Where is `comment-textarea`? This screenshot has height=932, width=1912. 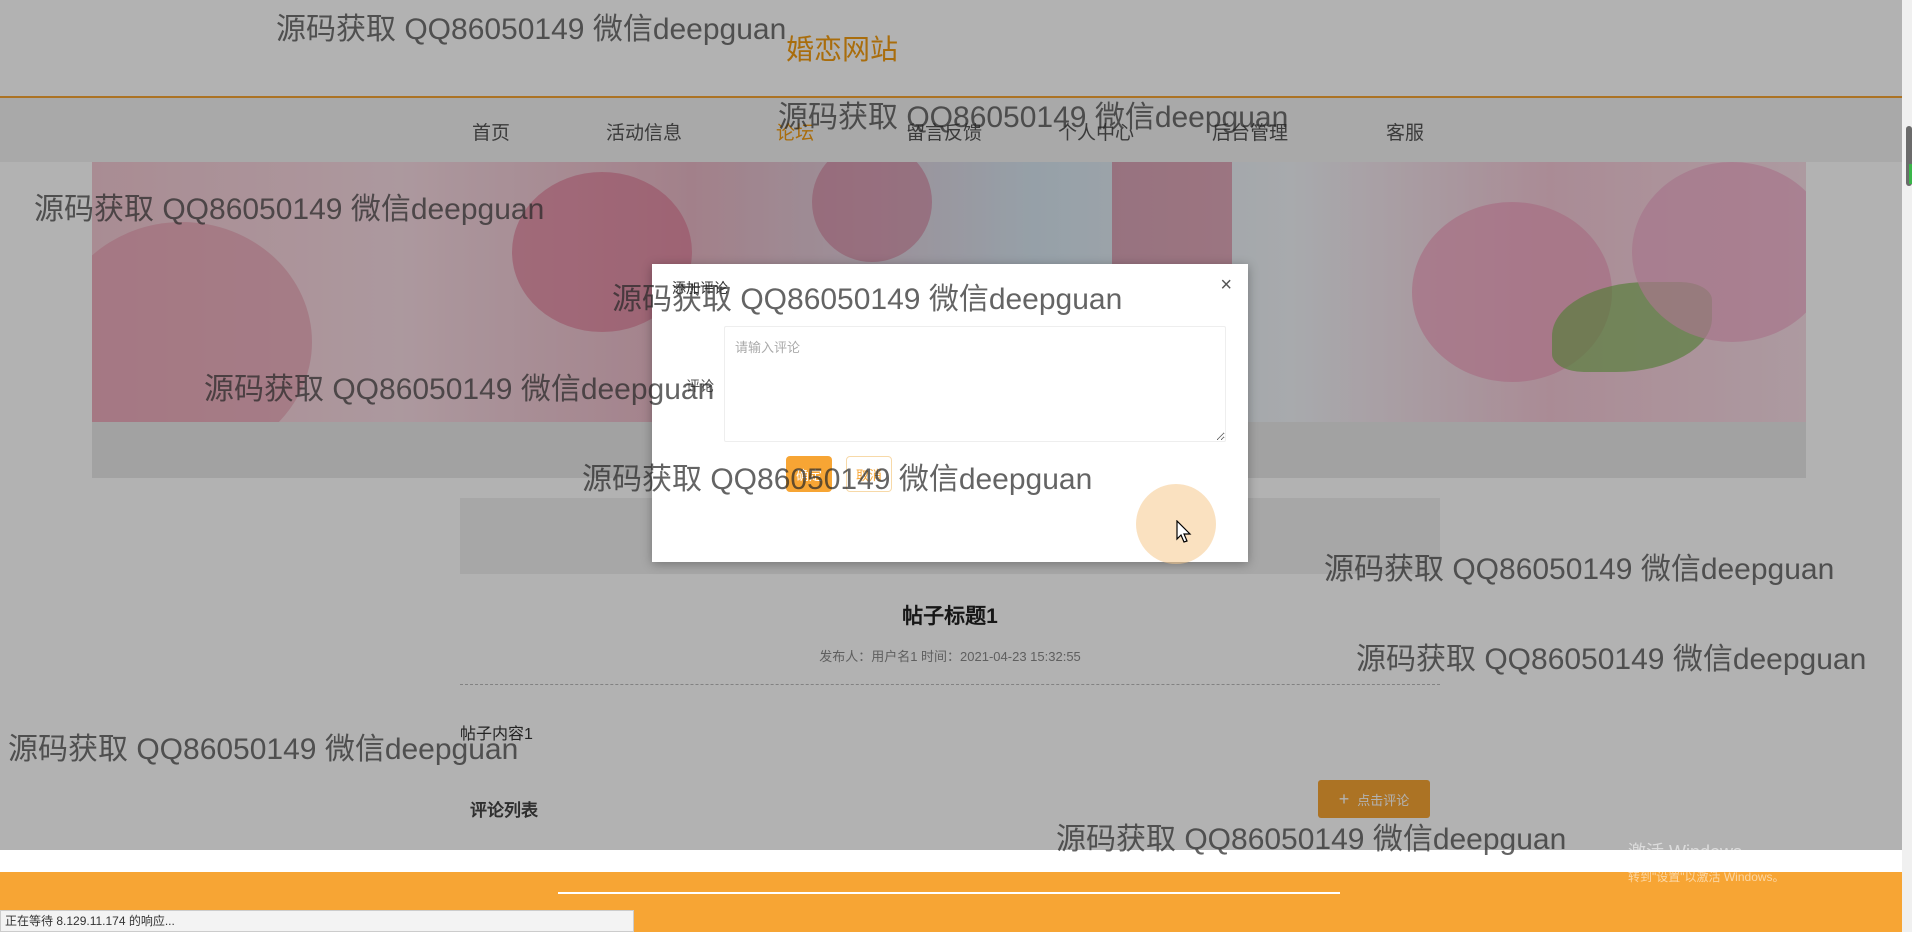
comment-textarea is located at coordinates (975, 384).